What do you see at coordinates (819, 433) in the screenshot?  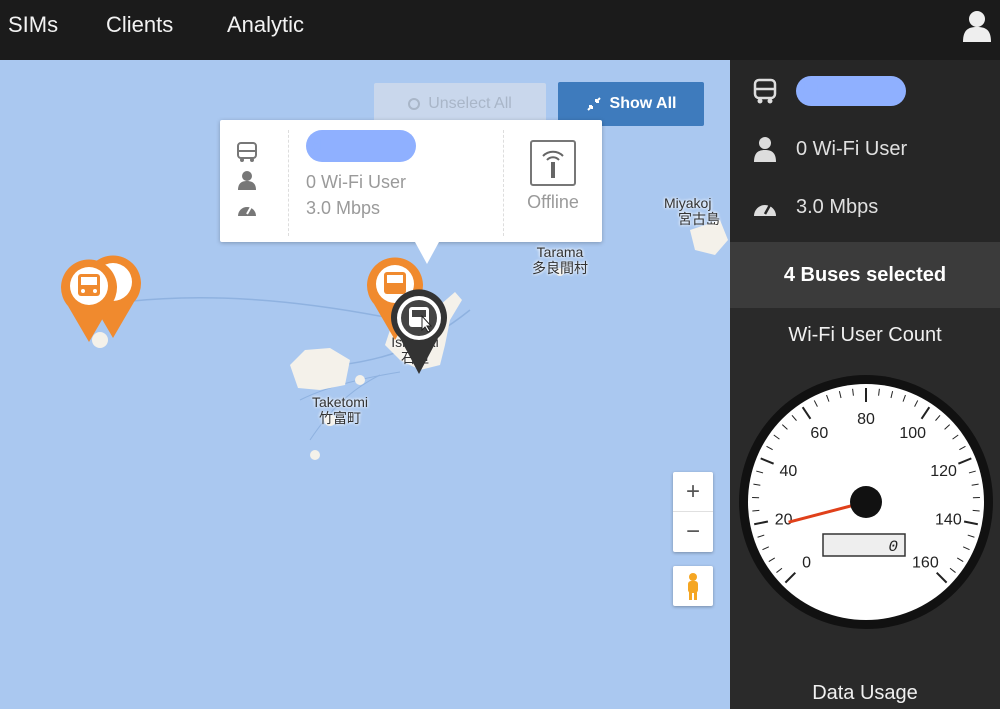 I see `gauge-tick-label: 60` at bounding box center [819, 433].